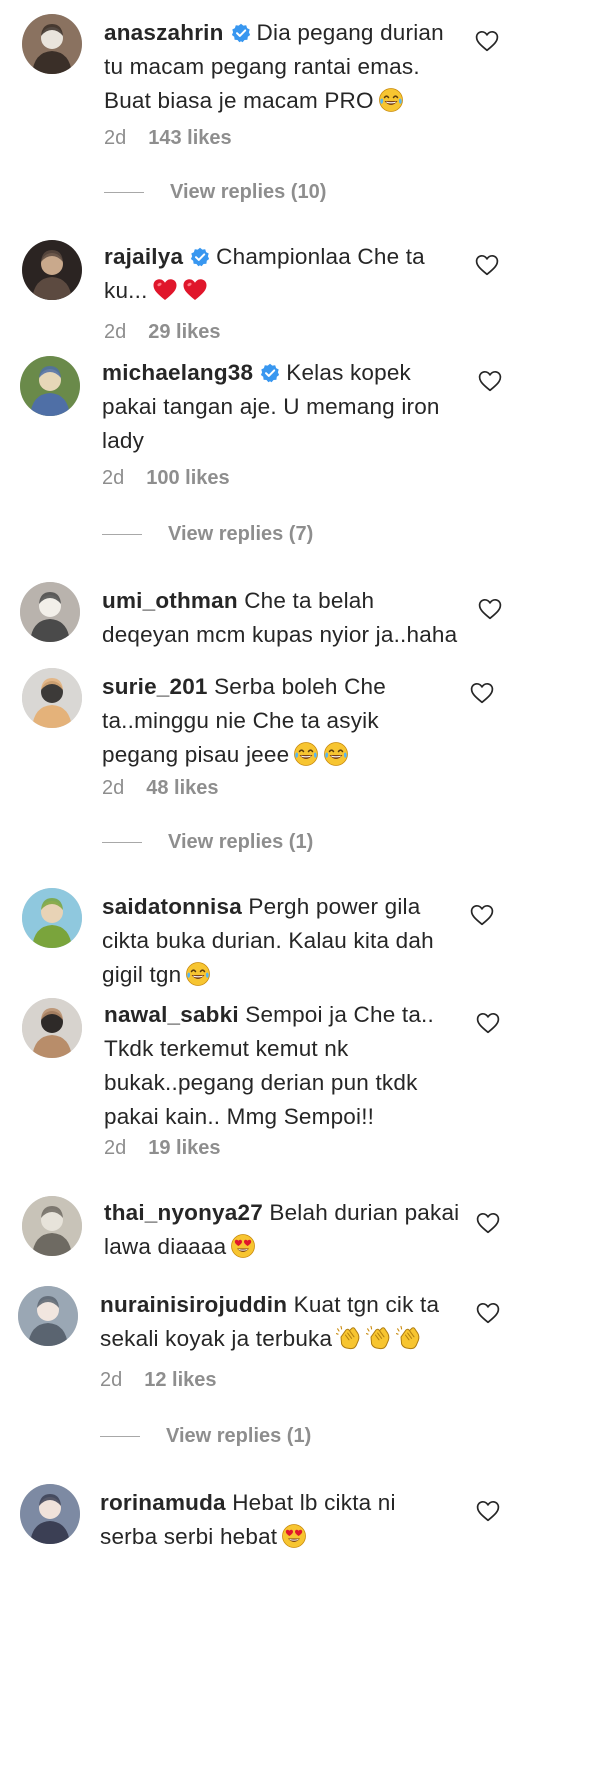 This screenshot has height=1789, width=602. What do you see at coordinates (271, 406) in the screenshot?
I see `comment-text-line: pakai tangan aje. U memang iron` at bounding box center [271, 406].